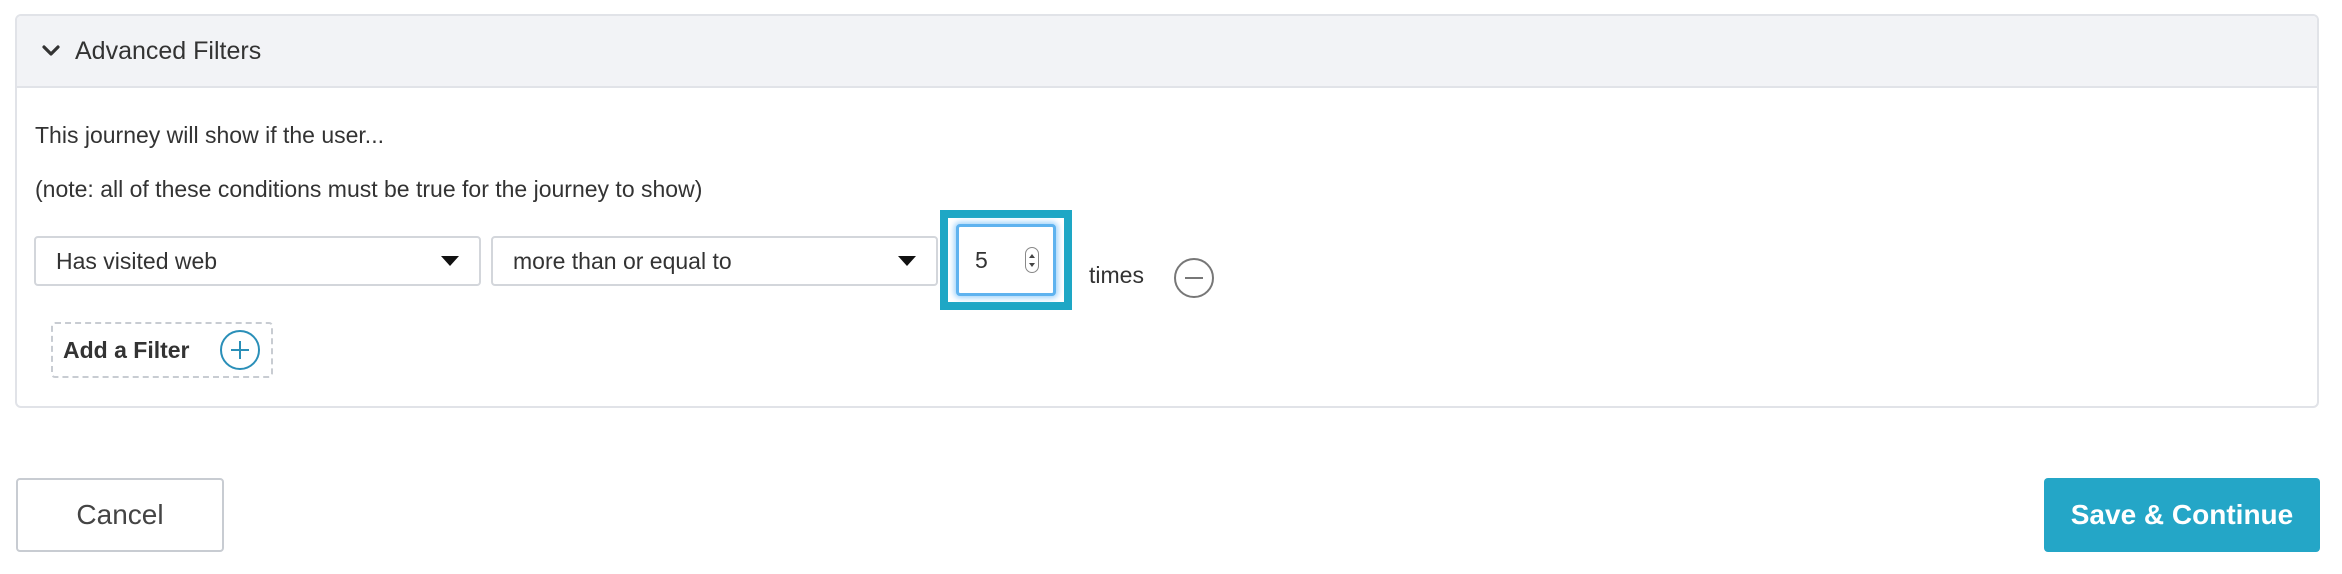 This screenshot has width=2342, height=574. What do you see at coordinates (257, 261) in the screenshot?
I see `condition-select: Has visited web` at bounding box center [257, 261].